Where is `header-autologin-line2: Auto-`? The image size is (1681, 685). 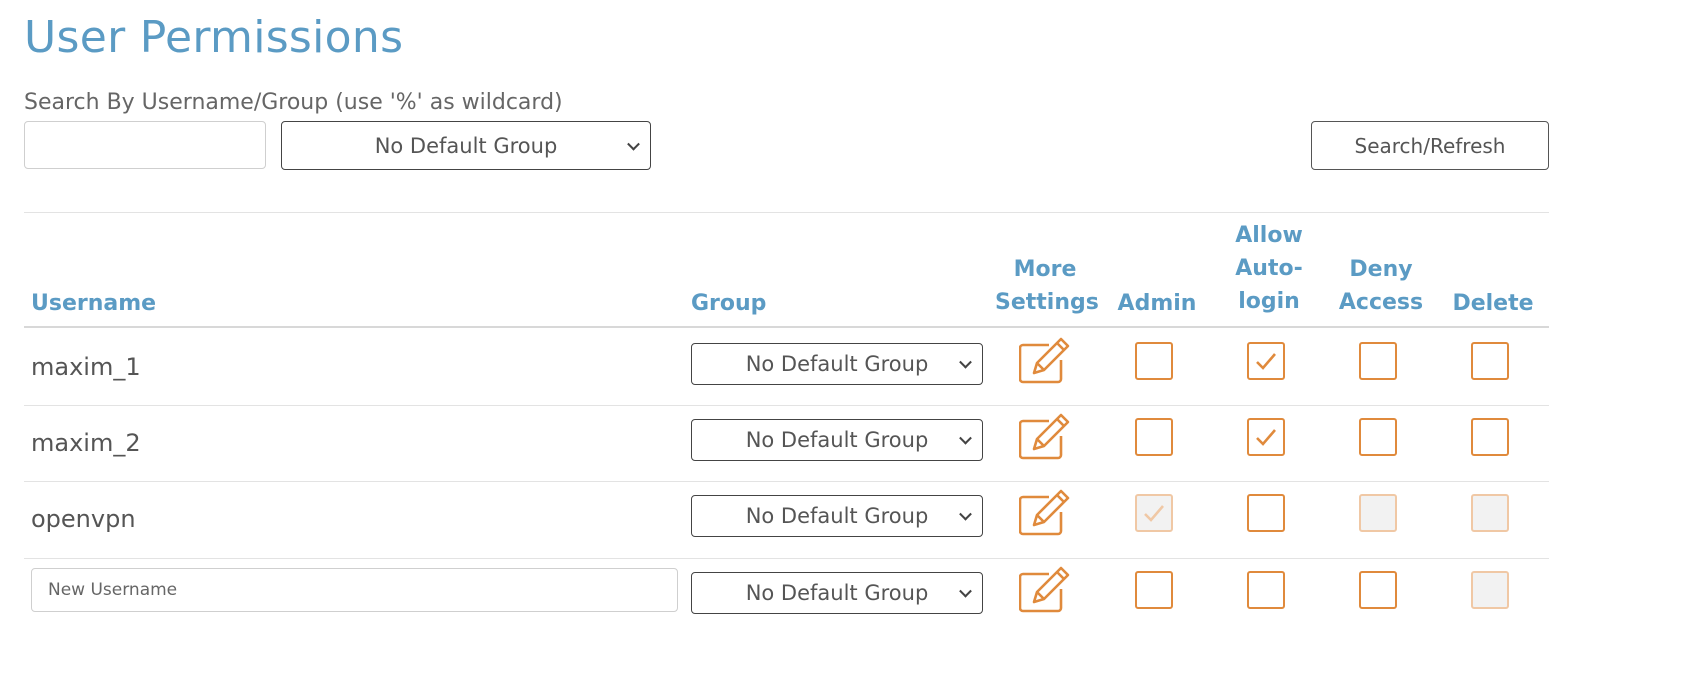
header-autologin-line2: Auto- is located at coordinates (1269, 268).